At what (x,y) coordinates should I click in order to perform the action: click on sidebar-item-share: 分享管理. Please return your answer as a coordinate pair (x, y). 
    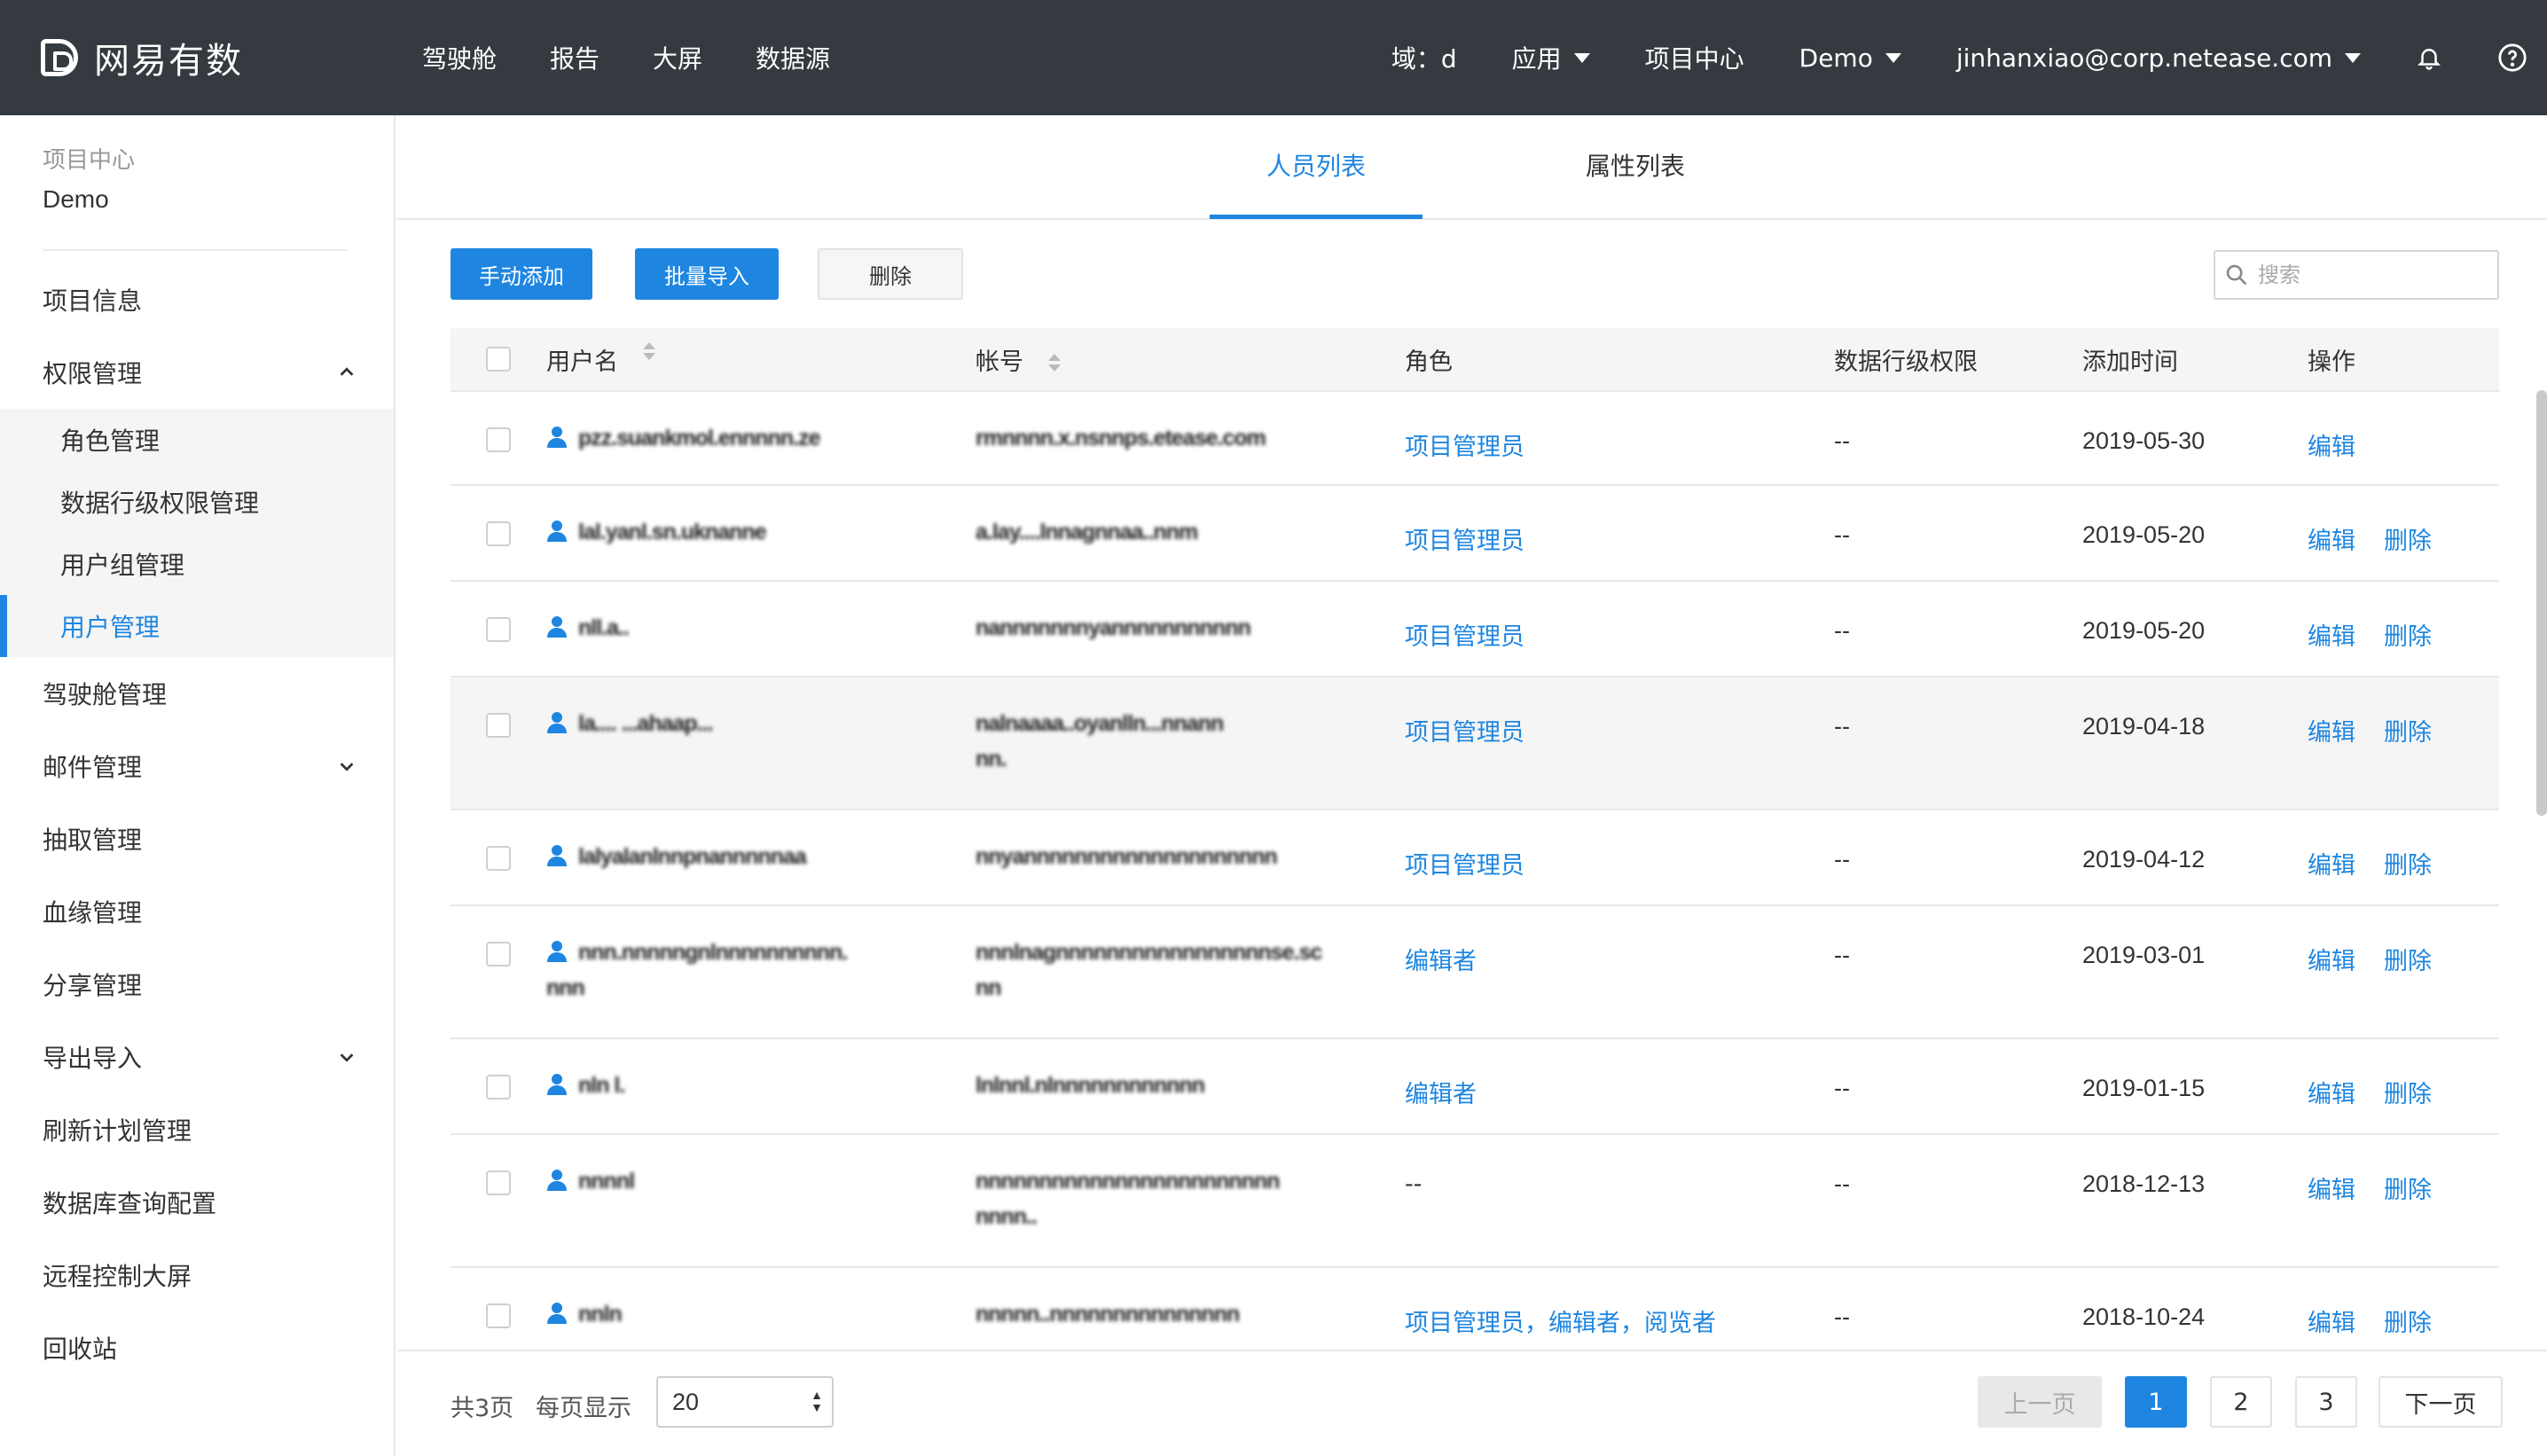
    Looking at the image, I should click on (197, 984).